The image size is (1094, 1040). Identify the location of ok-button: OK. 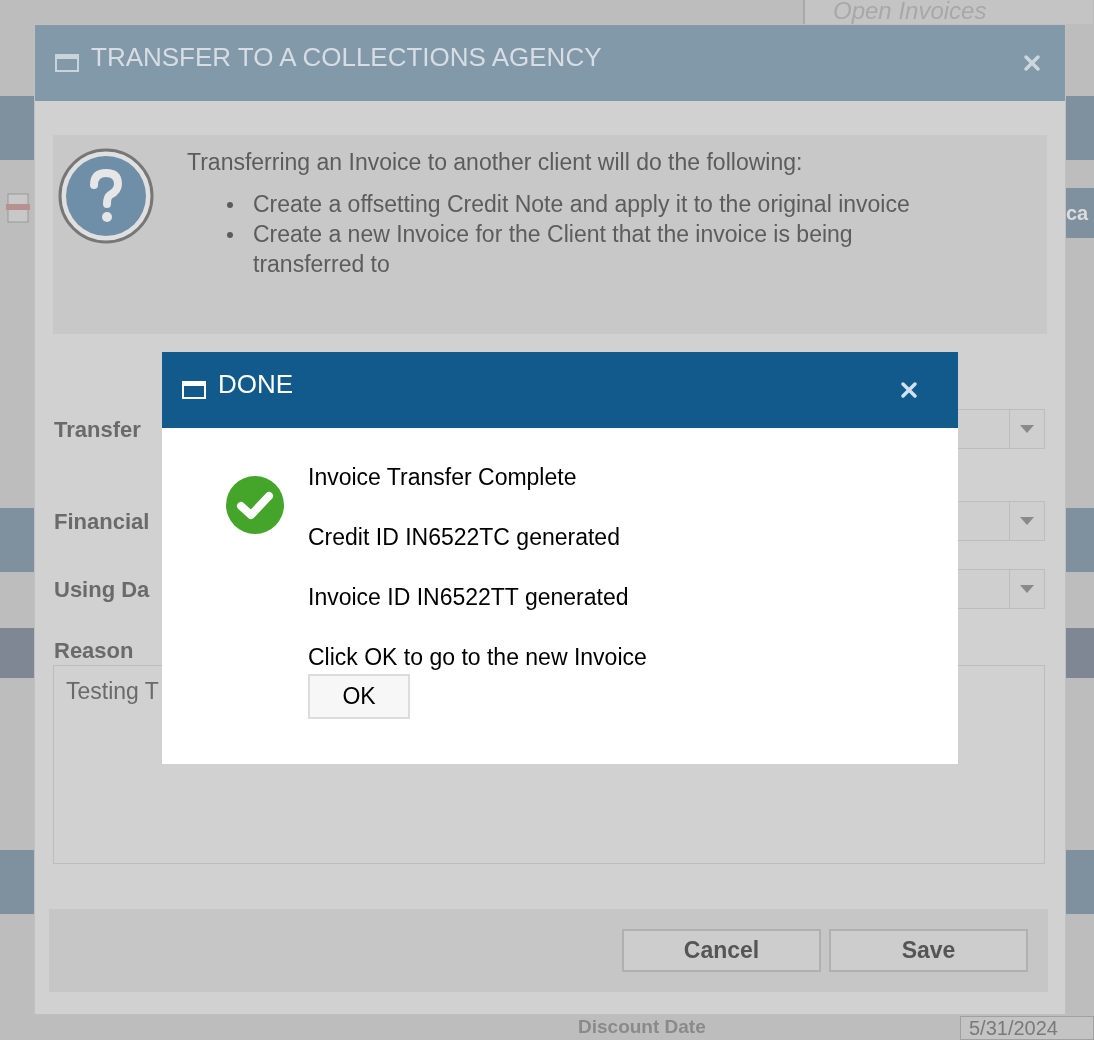
(359, 696).